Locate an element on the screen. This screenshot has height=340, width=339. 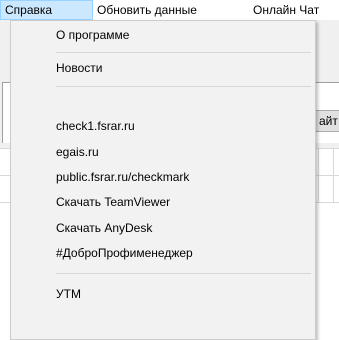
menu-item-check1: check1.fsrar.ru is located at coordinates (163, 126).